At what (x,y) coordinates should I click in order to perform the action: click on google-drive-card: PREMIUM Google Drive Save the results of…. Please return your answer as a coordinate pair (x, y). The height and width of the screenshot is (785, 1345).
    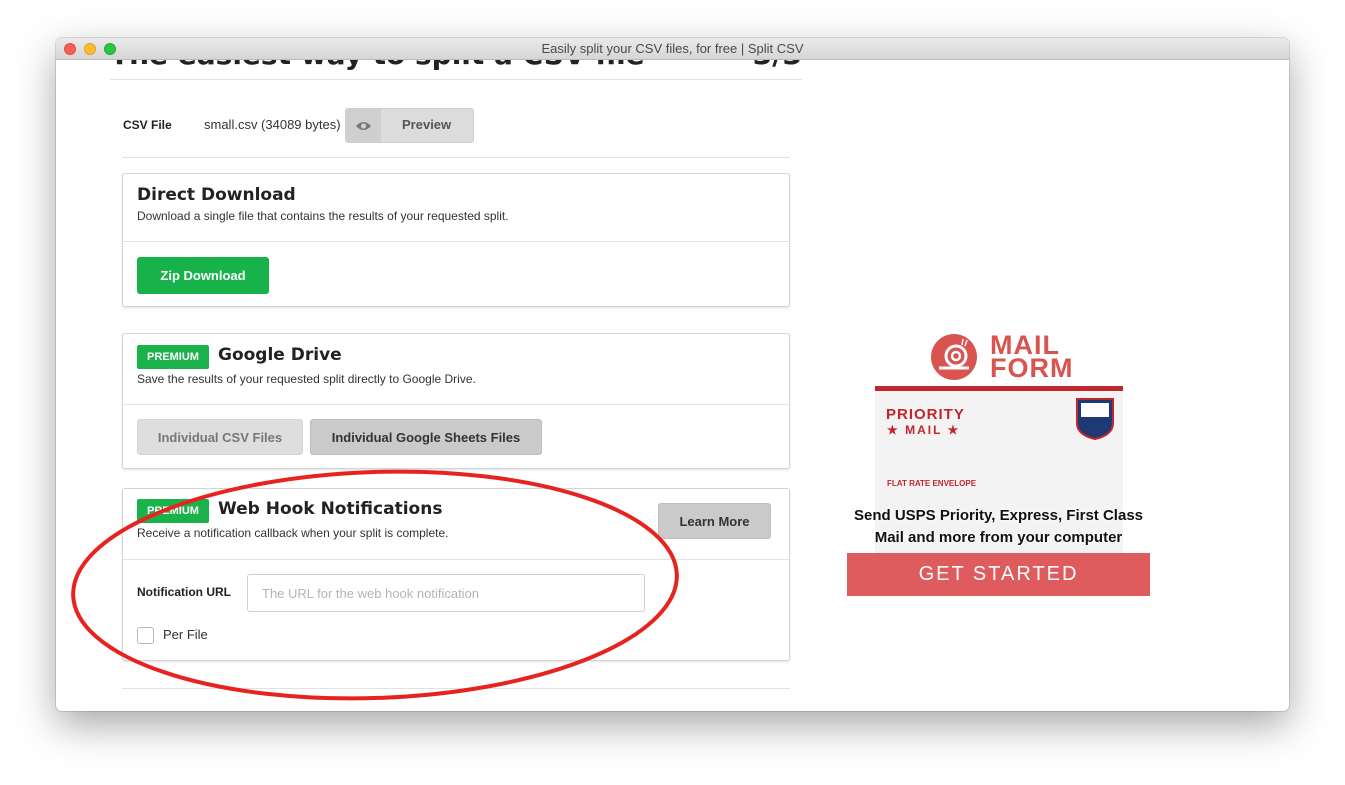
    Looking at the image, I should click on (456, 401).